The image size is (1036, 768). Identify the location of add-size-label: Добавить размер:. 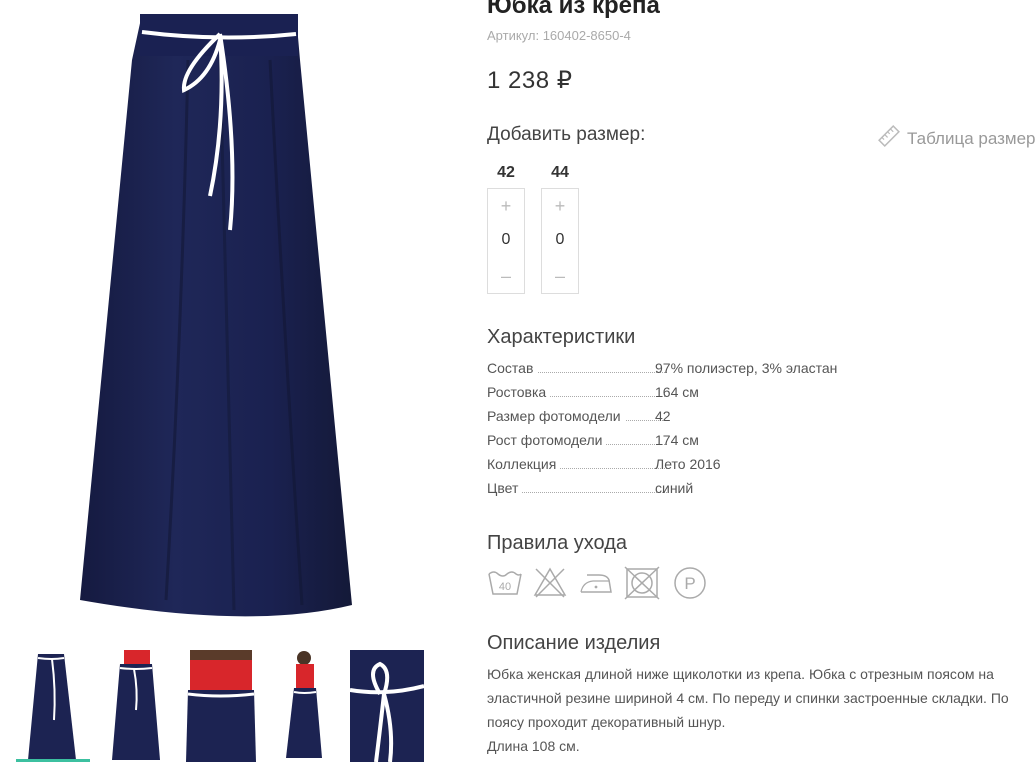
(566, 134).